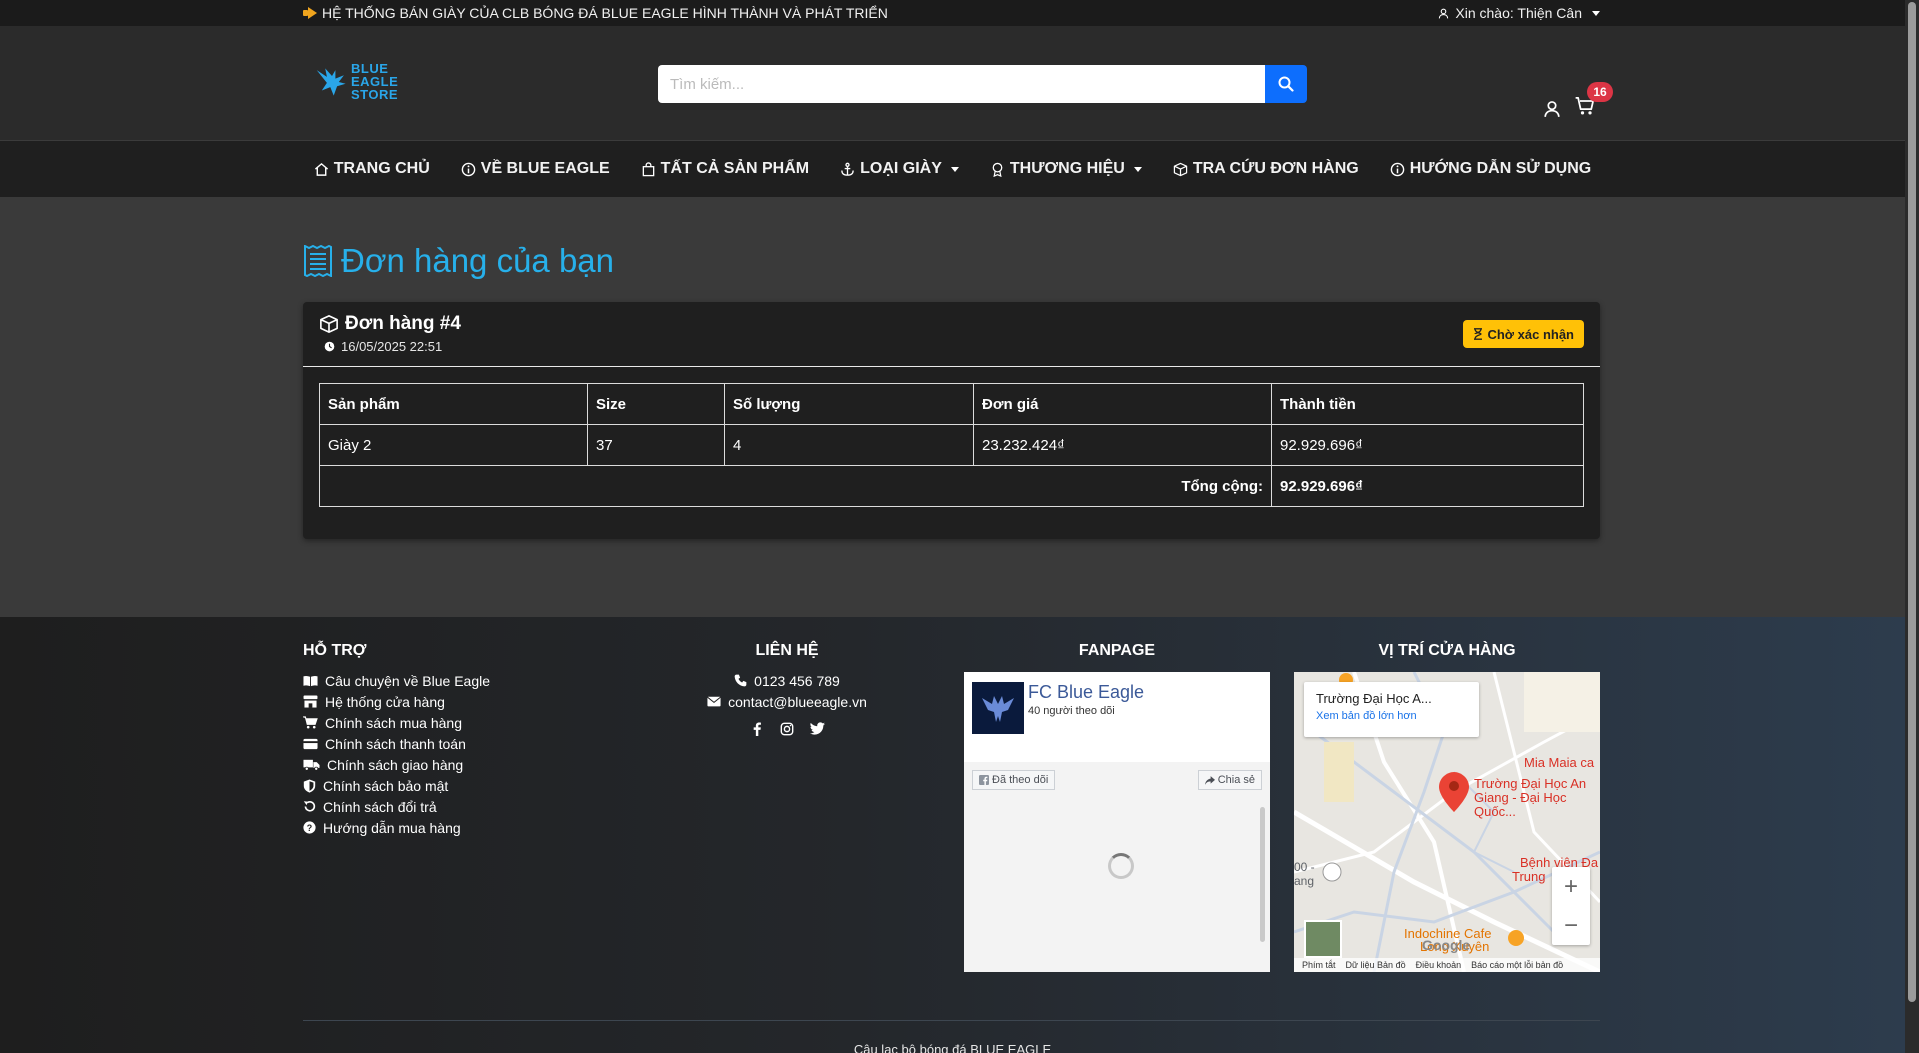 The image size is (1919, 1053). I want to click on column-header: Sản phẩm, so click(453, 404).